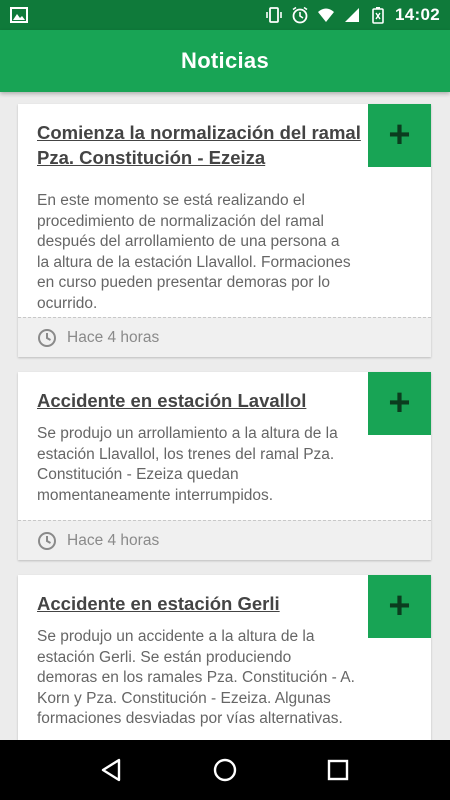 This screenshot has height=800, width=450. Describe the element at coordinates (19, 15) in the screenshot. I see `image-icon` at that location.